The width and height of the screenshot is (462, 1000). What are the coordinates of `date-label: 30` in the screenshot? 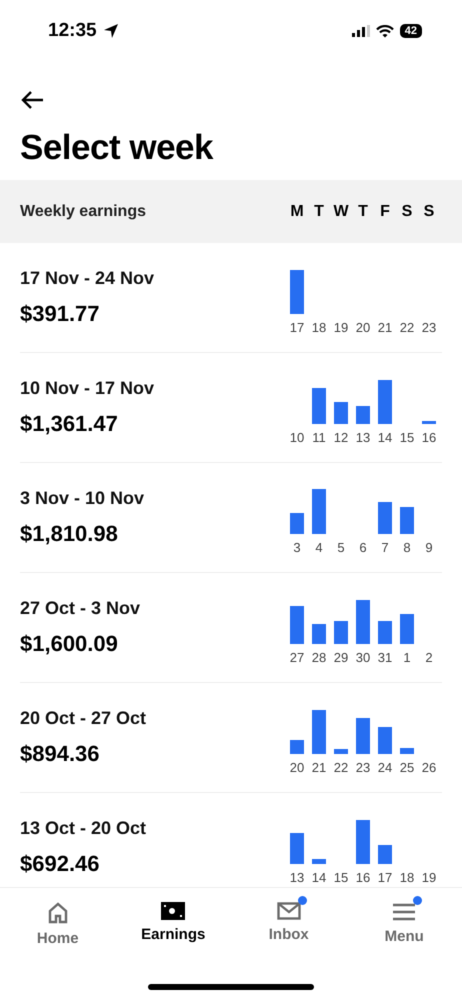 It's located at (363, 657).